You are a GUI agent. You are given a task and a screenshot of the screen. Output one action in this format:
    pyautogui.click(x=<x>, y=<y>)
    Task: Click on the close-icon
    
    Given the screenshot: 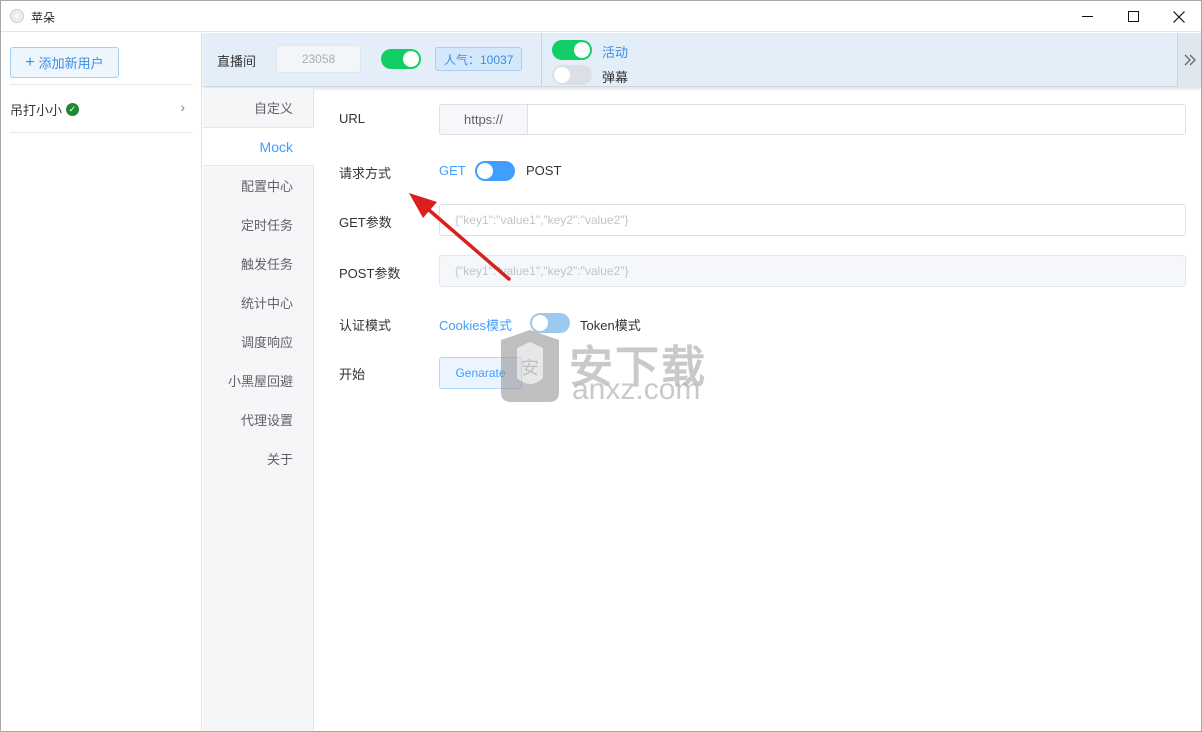 What is the action you would take?
    pyautogui.click(x=1179, y=16)
    